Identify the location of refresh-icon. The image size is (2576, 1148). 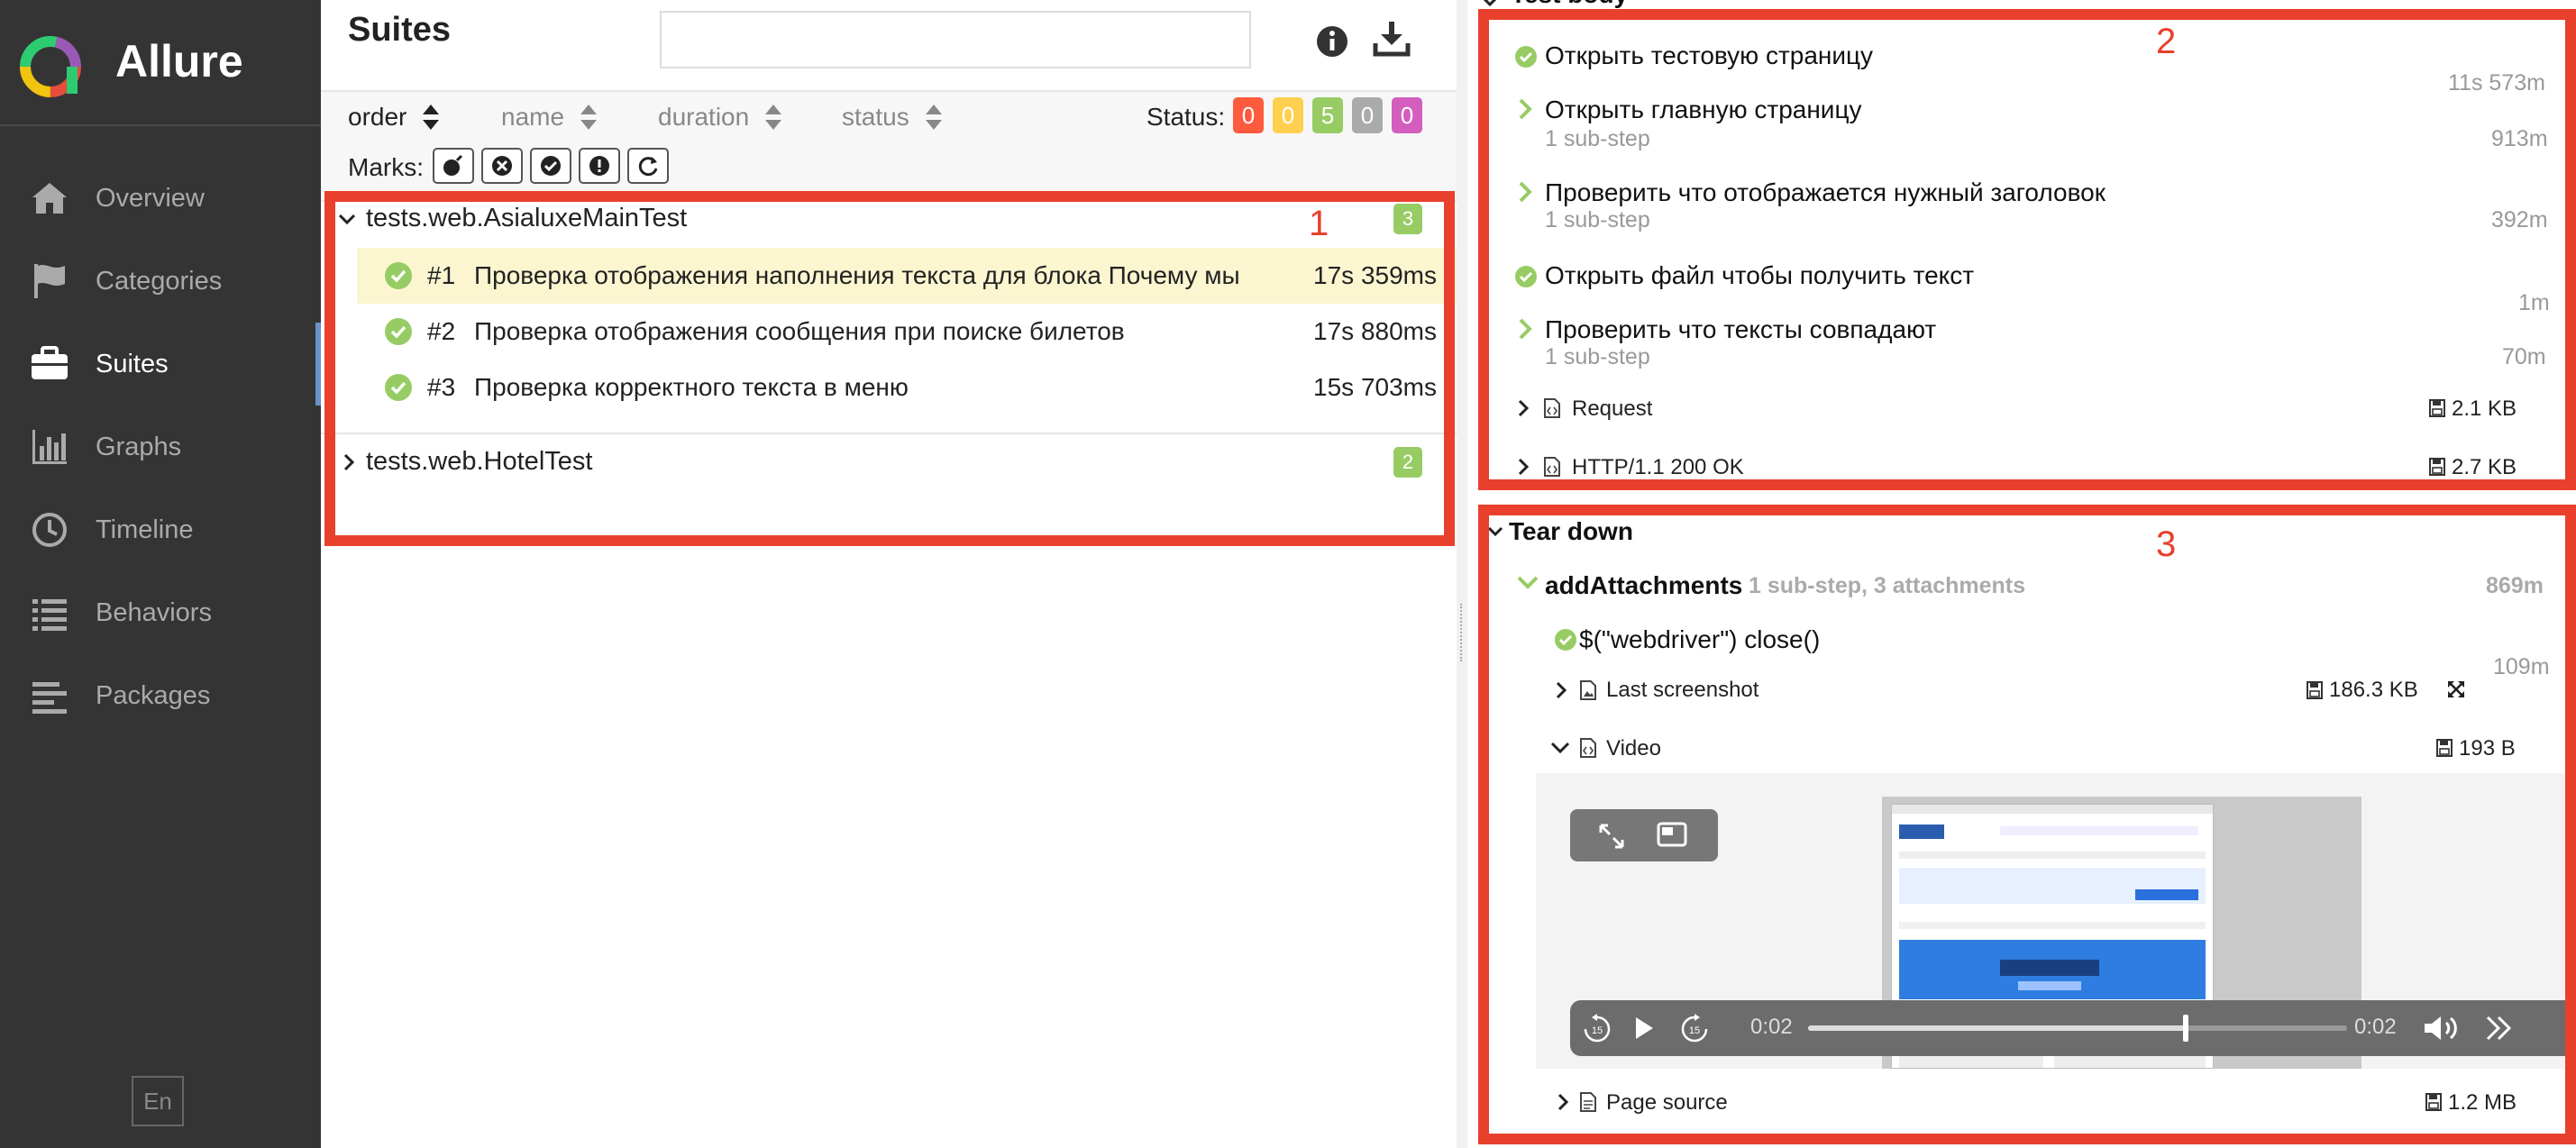
(648, 167).